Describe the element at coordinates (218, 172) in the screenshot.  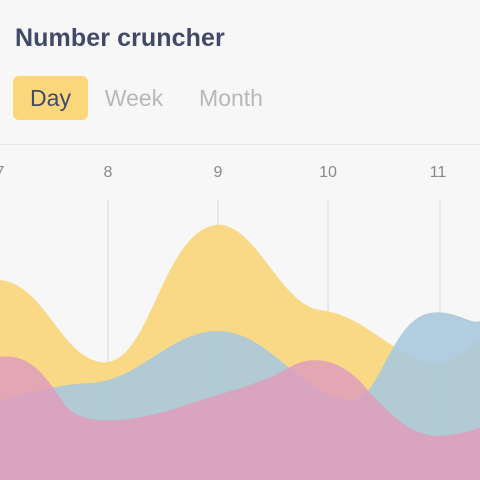
I see `x-tick-label: 9` at that location.